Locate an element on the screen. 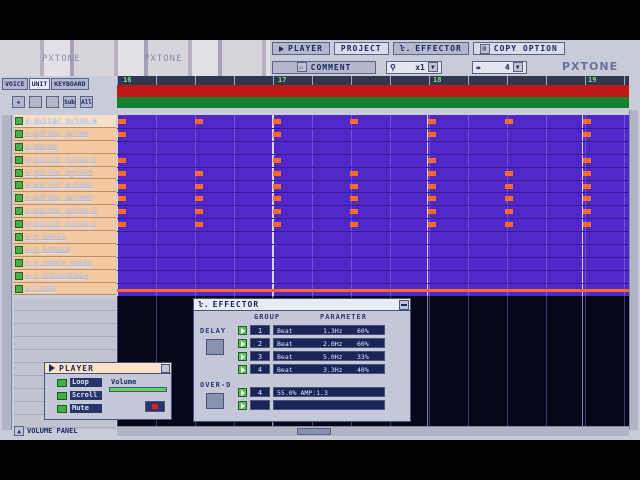  group-field is located at coordinates (260, 405).